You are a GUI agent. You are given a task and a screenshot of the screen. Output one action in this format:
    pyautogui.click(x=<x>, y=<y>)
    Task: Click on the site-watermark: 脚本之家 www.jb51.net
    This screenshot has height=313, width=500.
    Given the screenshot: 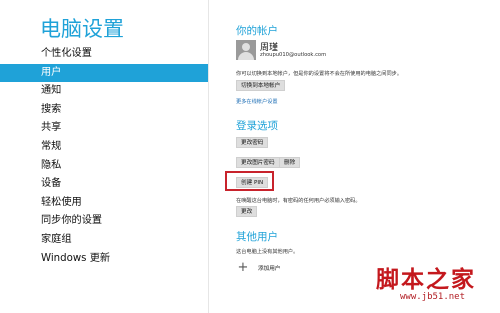 What is the action you would take?
    pyautogui.click(x=433, y=284)
    